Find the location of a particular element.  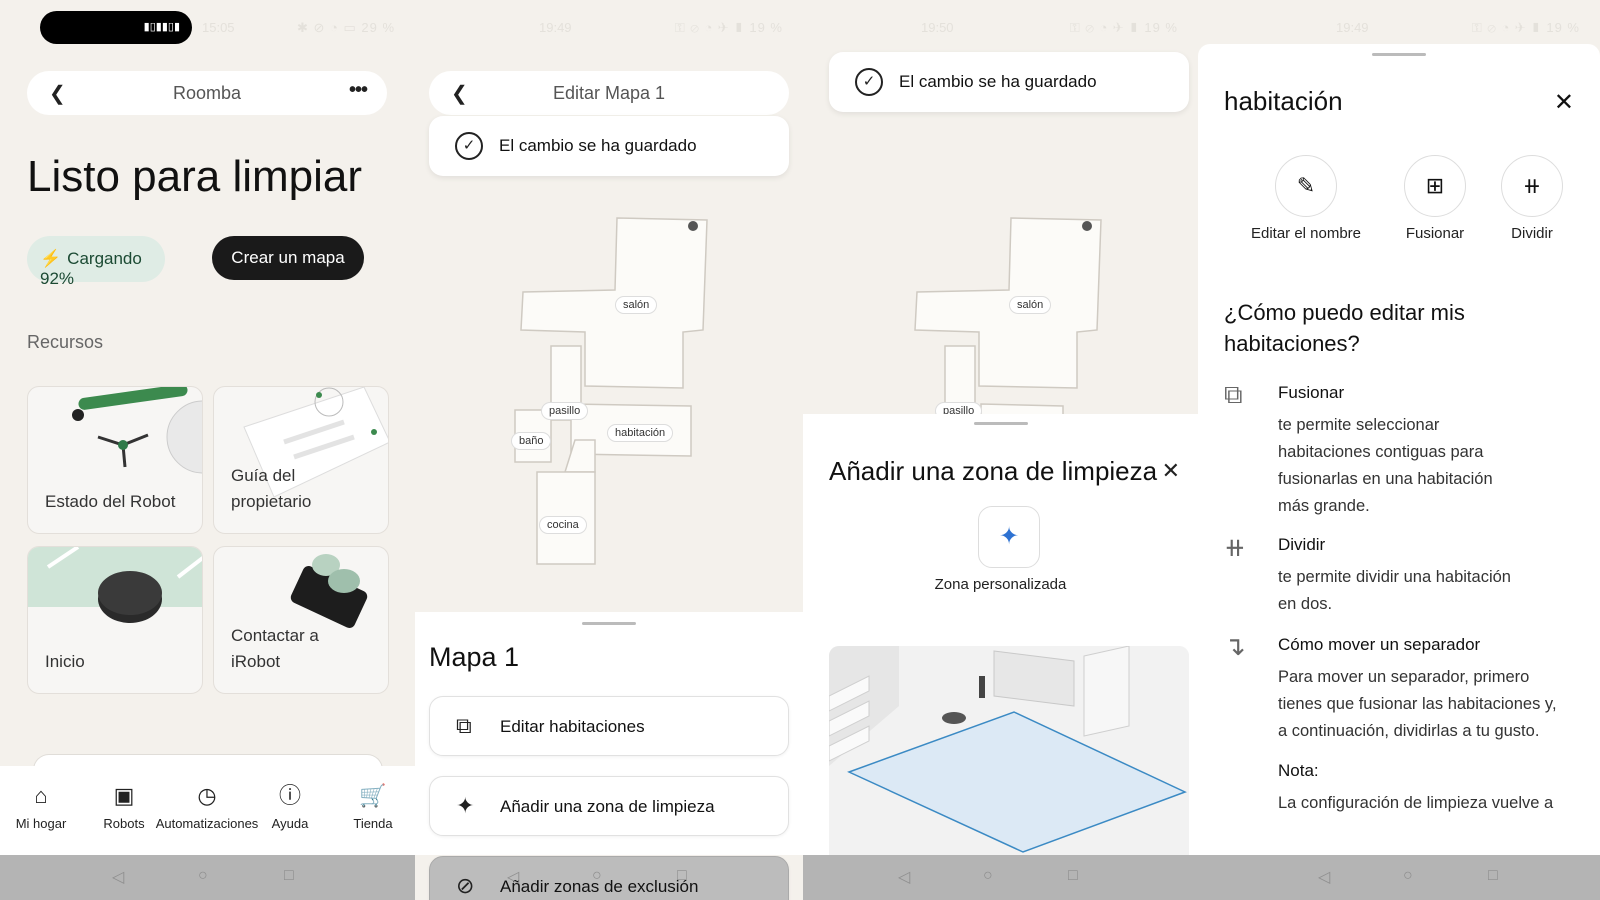

waveform-icon: ▮▯▮▮▯▮ is located at coordinates (161, 27).